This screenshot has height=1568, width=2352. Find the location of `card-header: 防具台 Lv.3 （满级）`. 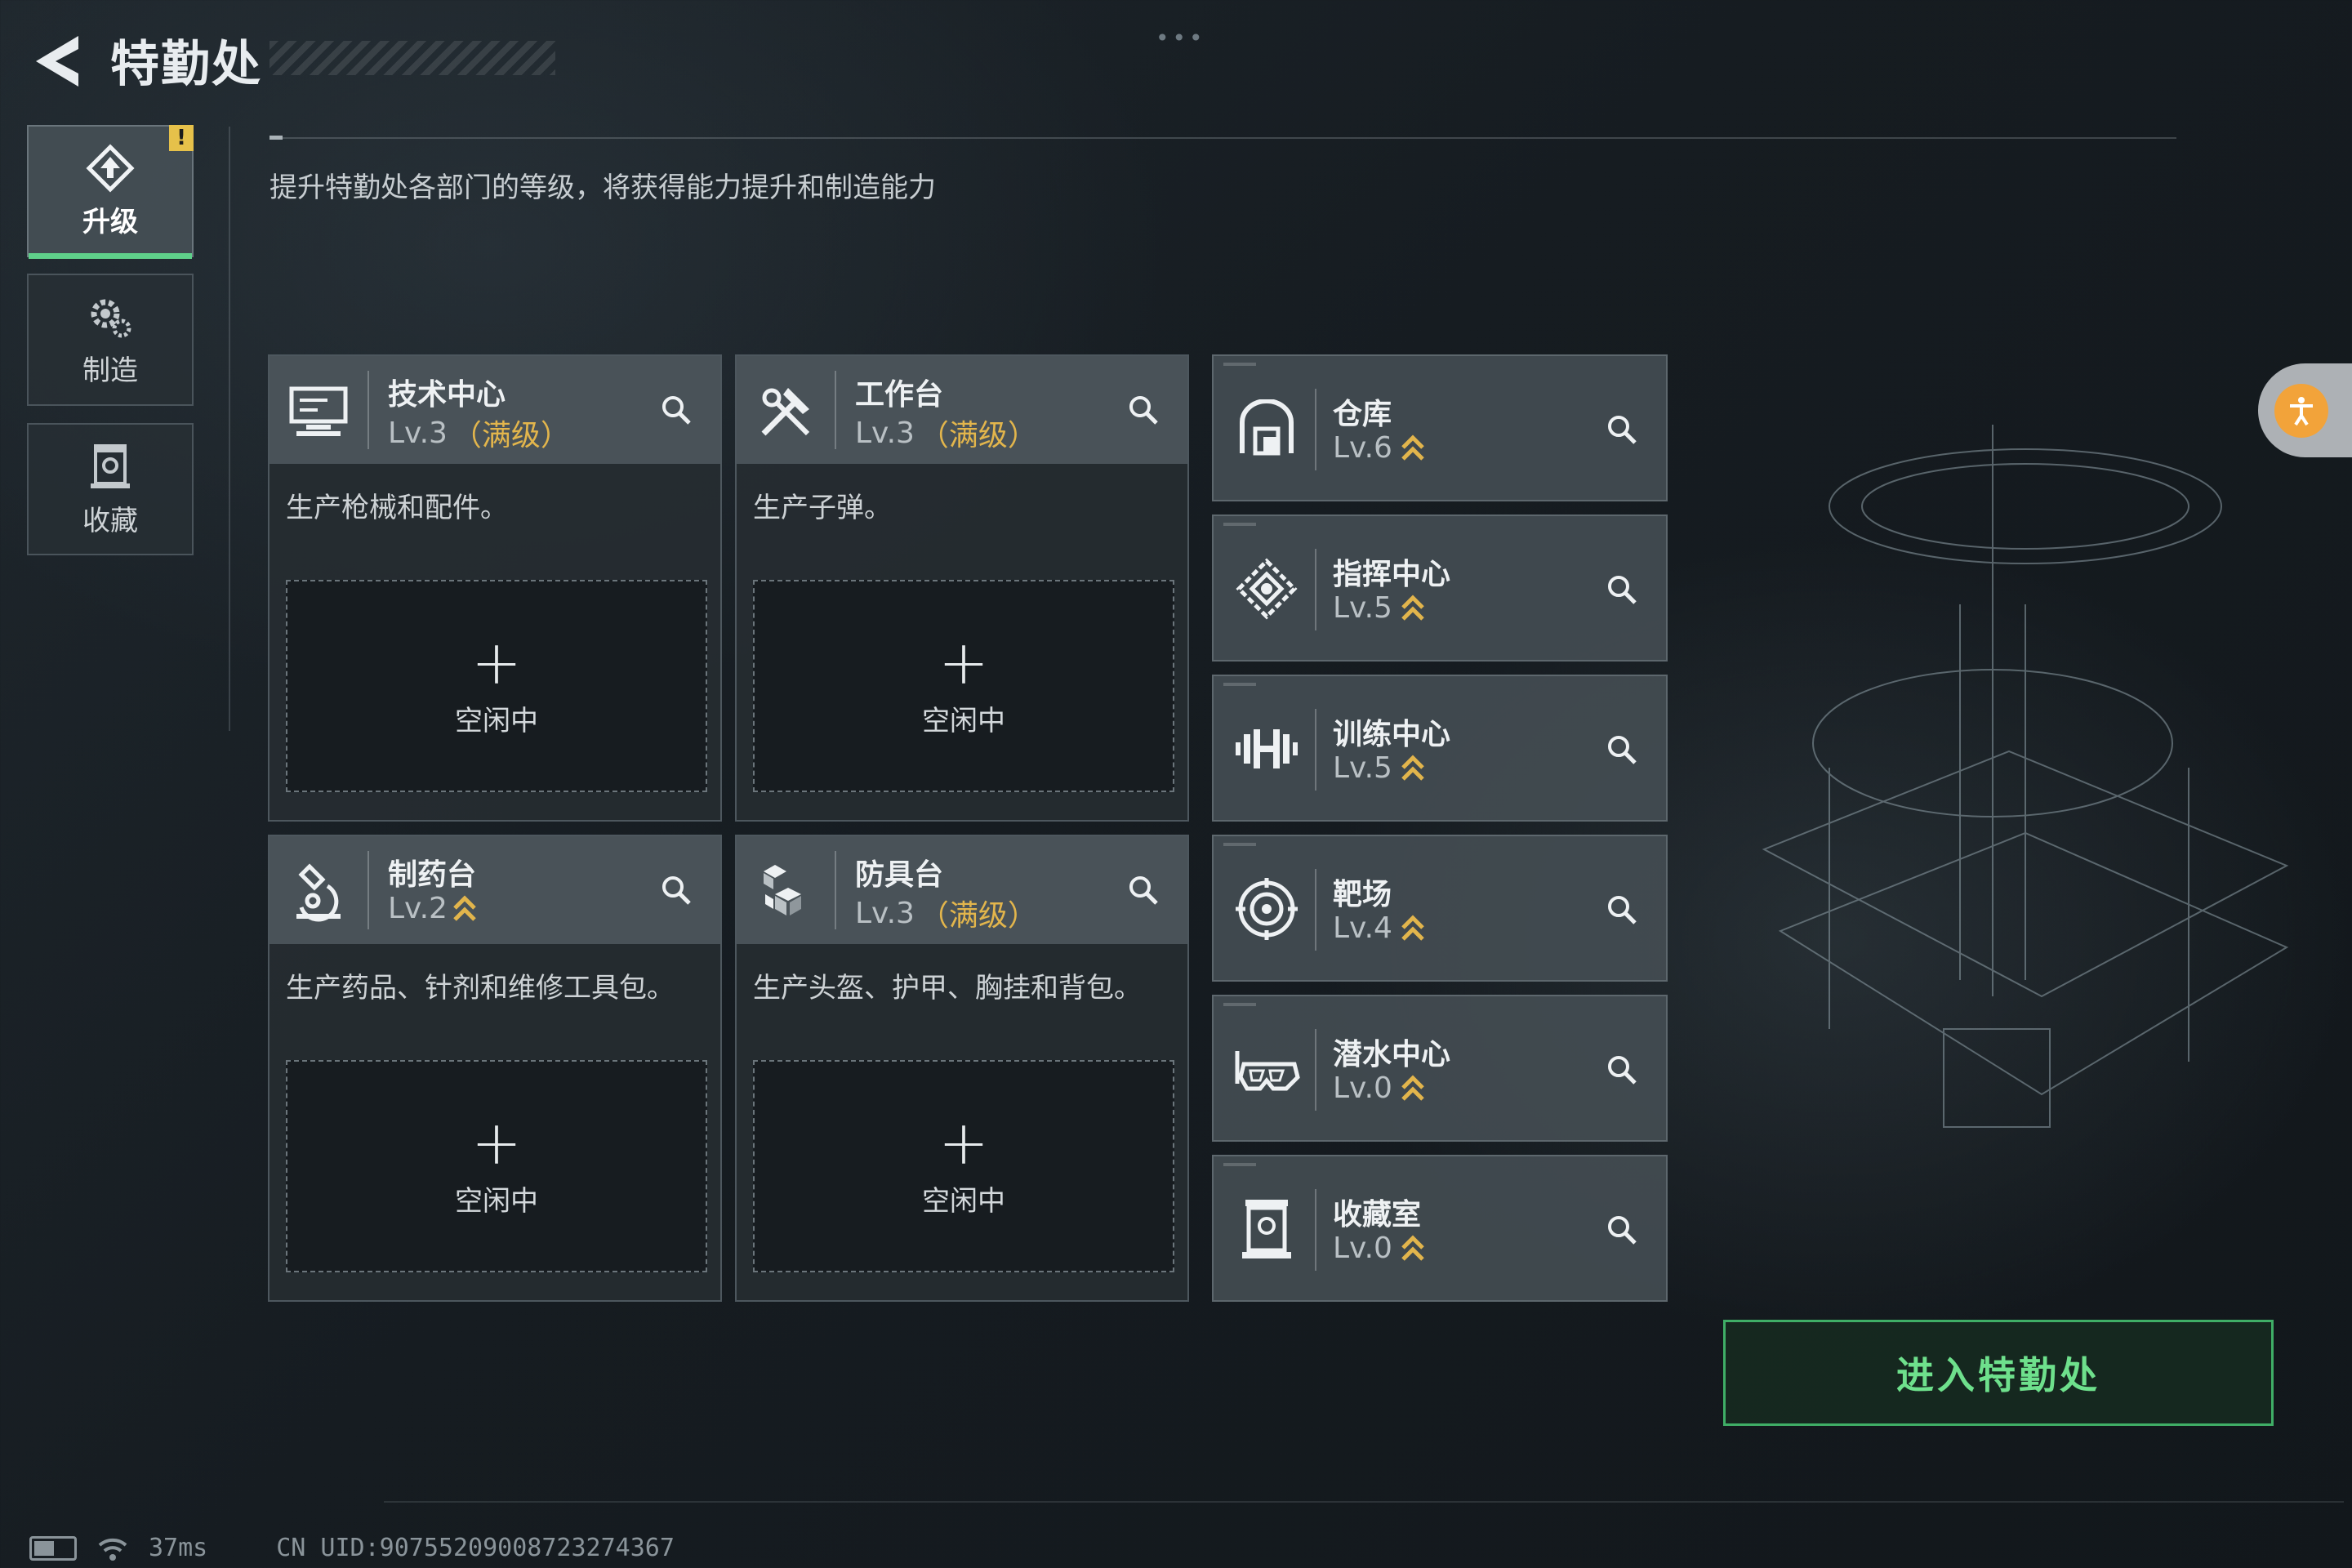

card-header: 防具台 Lv.3 （满级） is located at coordinates (962, 890).